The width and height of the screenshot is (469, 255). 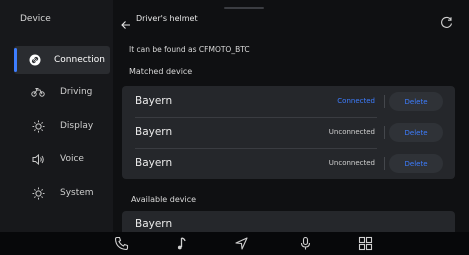 What do you see at coordinates (288, 101) in the screenshot?
I see `list-item: Bayern Connected Delete` at bounding box center [288, 101].